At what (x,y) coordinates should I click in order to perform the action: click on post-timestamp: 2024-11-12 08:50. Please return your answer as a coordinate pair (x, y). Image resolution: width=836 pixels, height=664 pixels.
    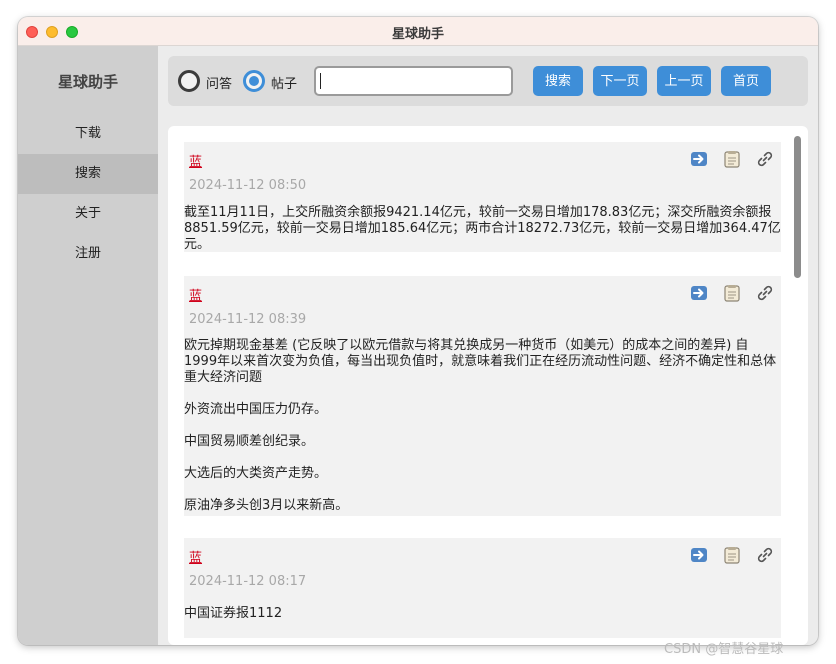
    Looking at the image, I should click on (248, 185).